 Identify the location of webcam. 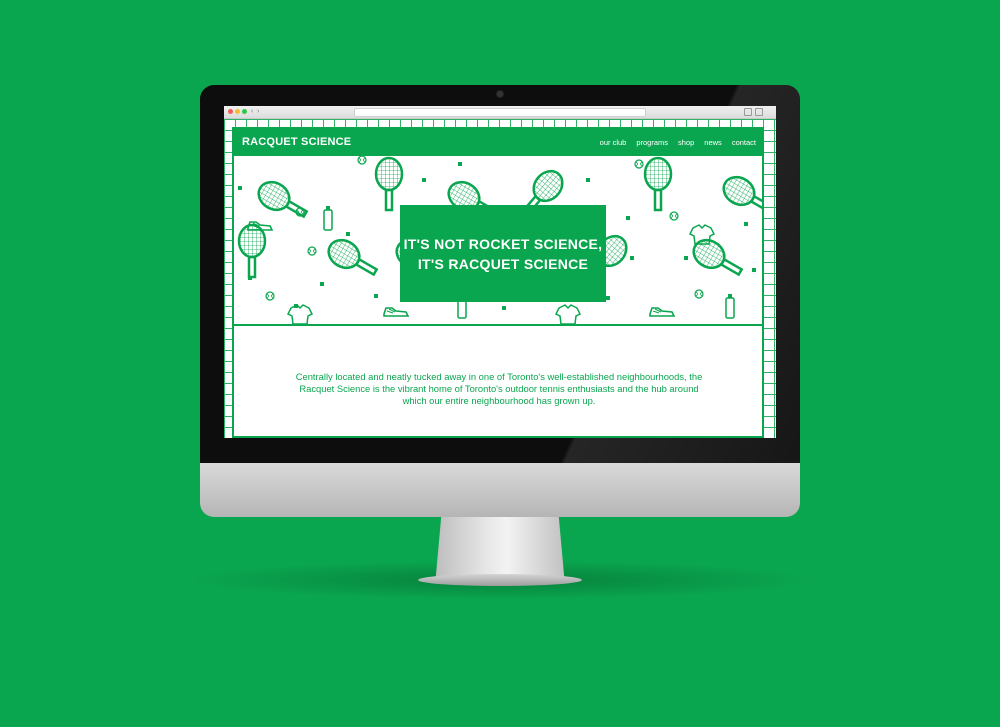
(500, 94).